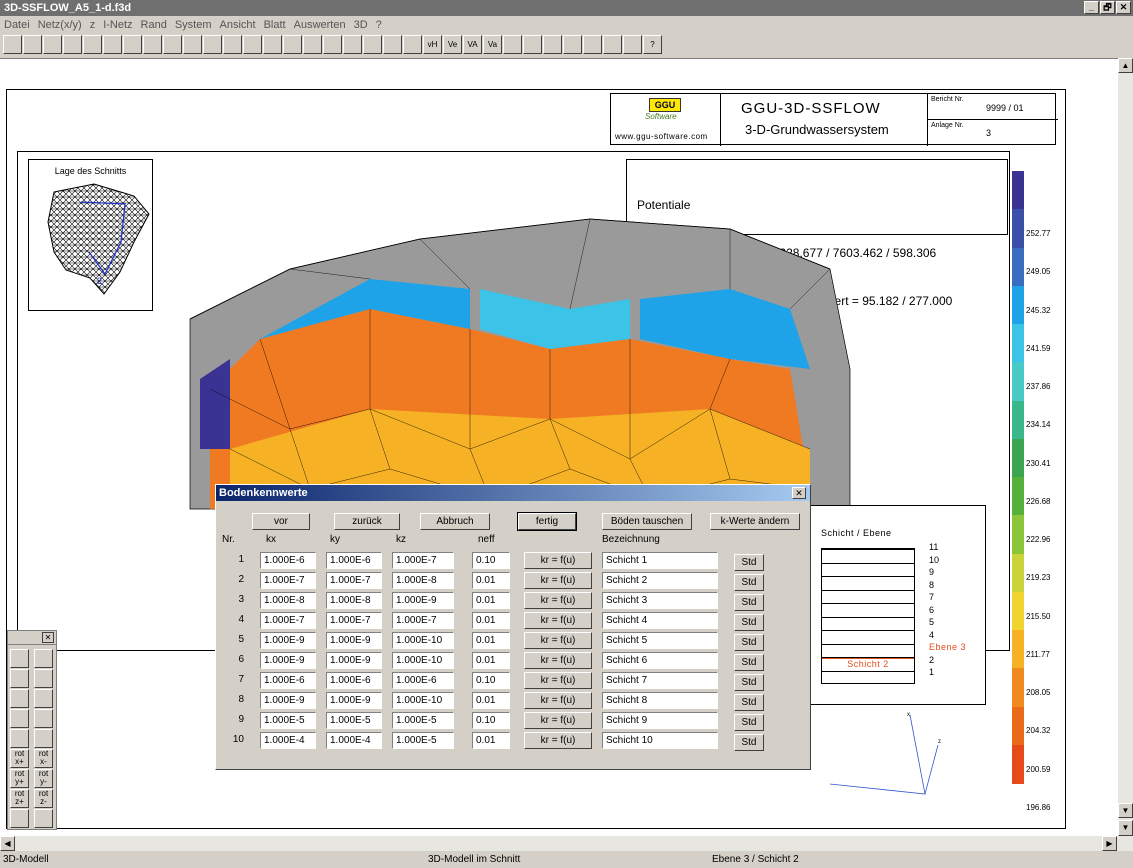 This screenshot has height=868, width=1133. What do you see at coordinates (392, 44) in the screenshot?
I see `toolbar-dots-button` at bounding box center [392, 44].